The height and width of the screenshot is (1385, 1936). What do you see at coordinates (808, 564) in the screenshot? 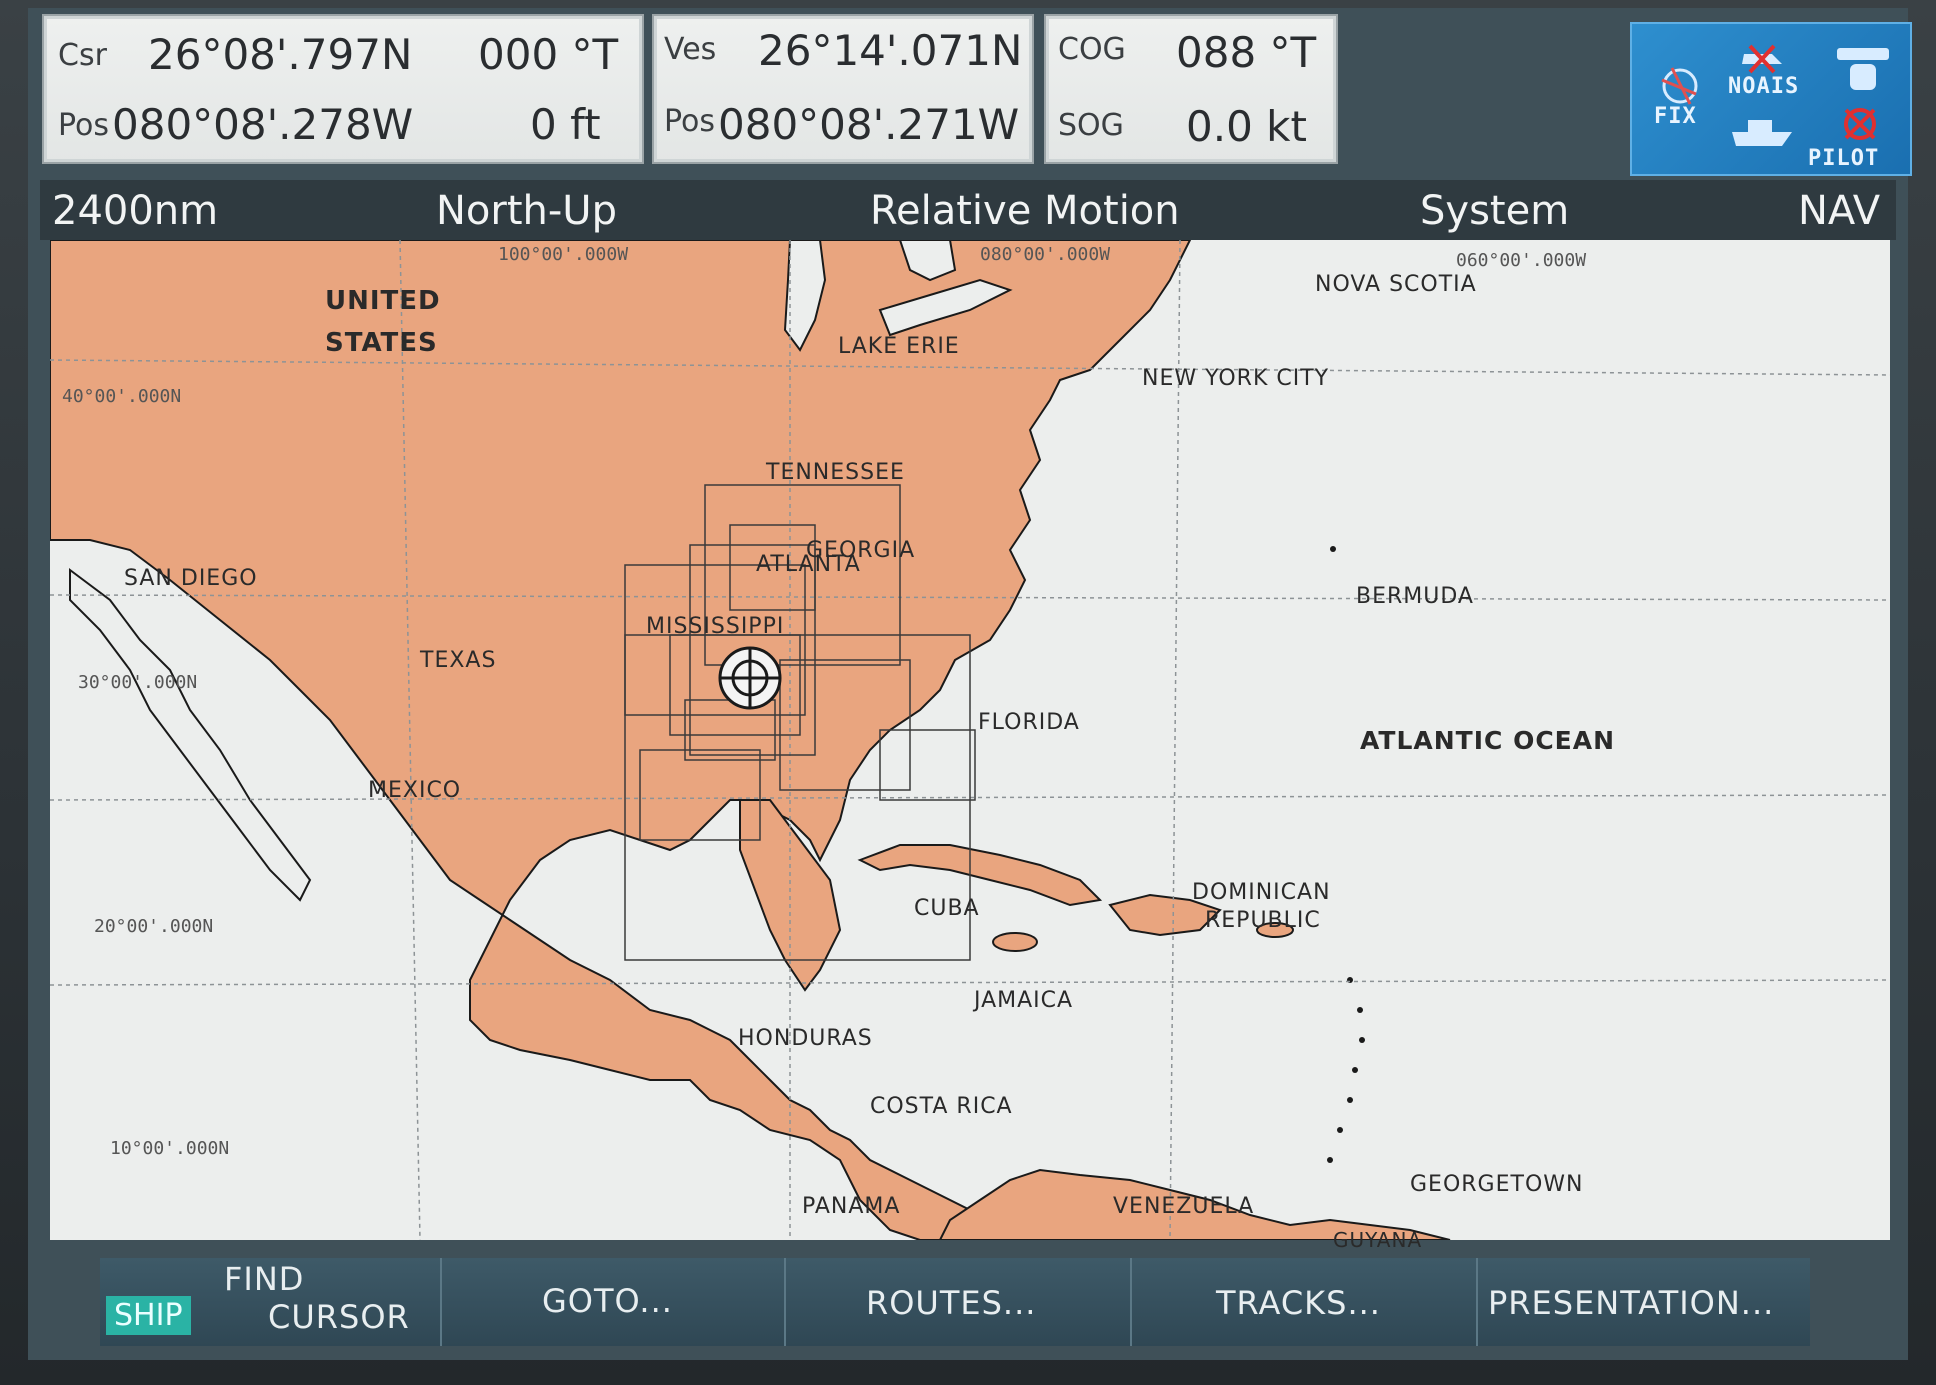
I see `label-atlanta: ATLANTA` at bounding box center [808, 564].